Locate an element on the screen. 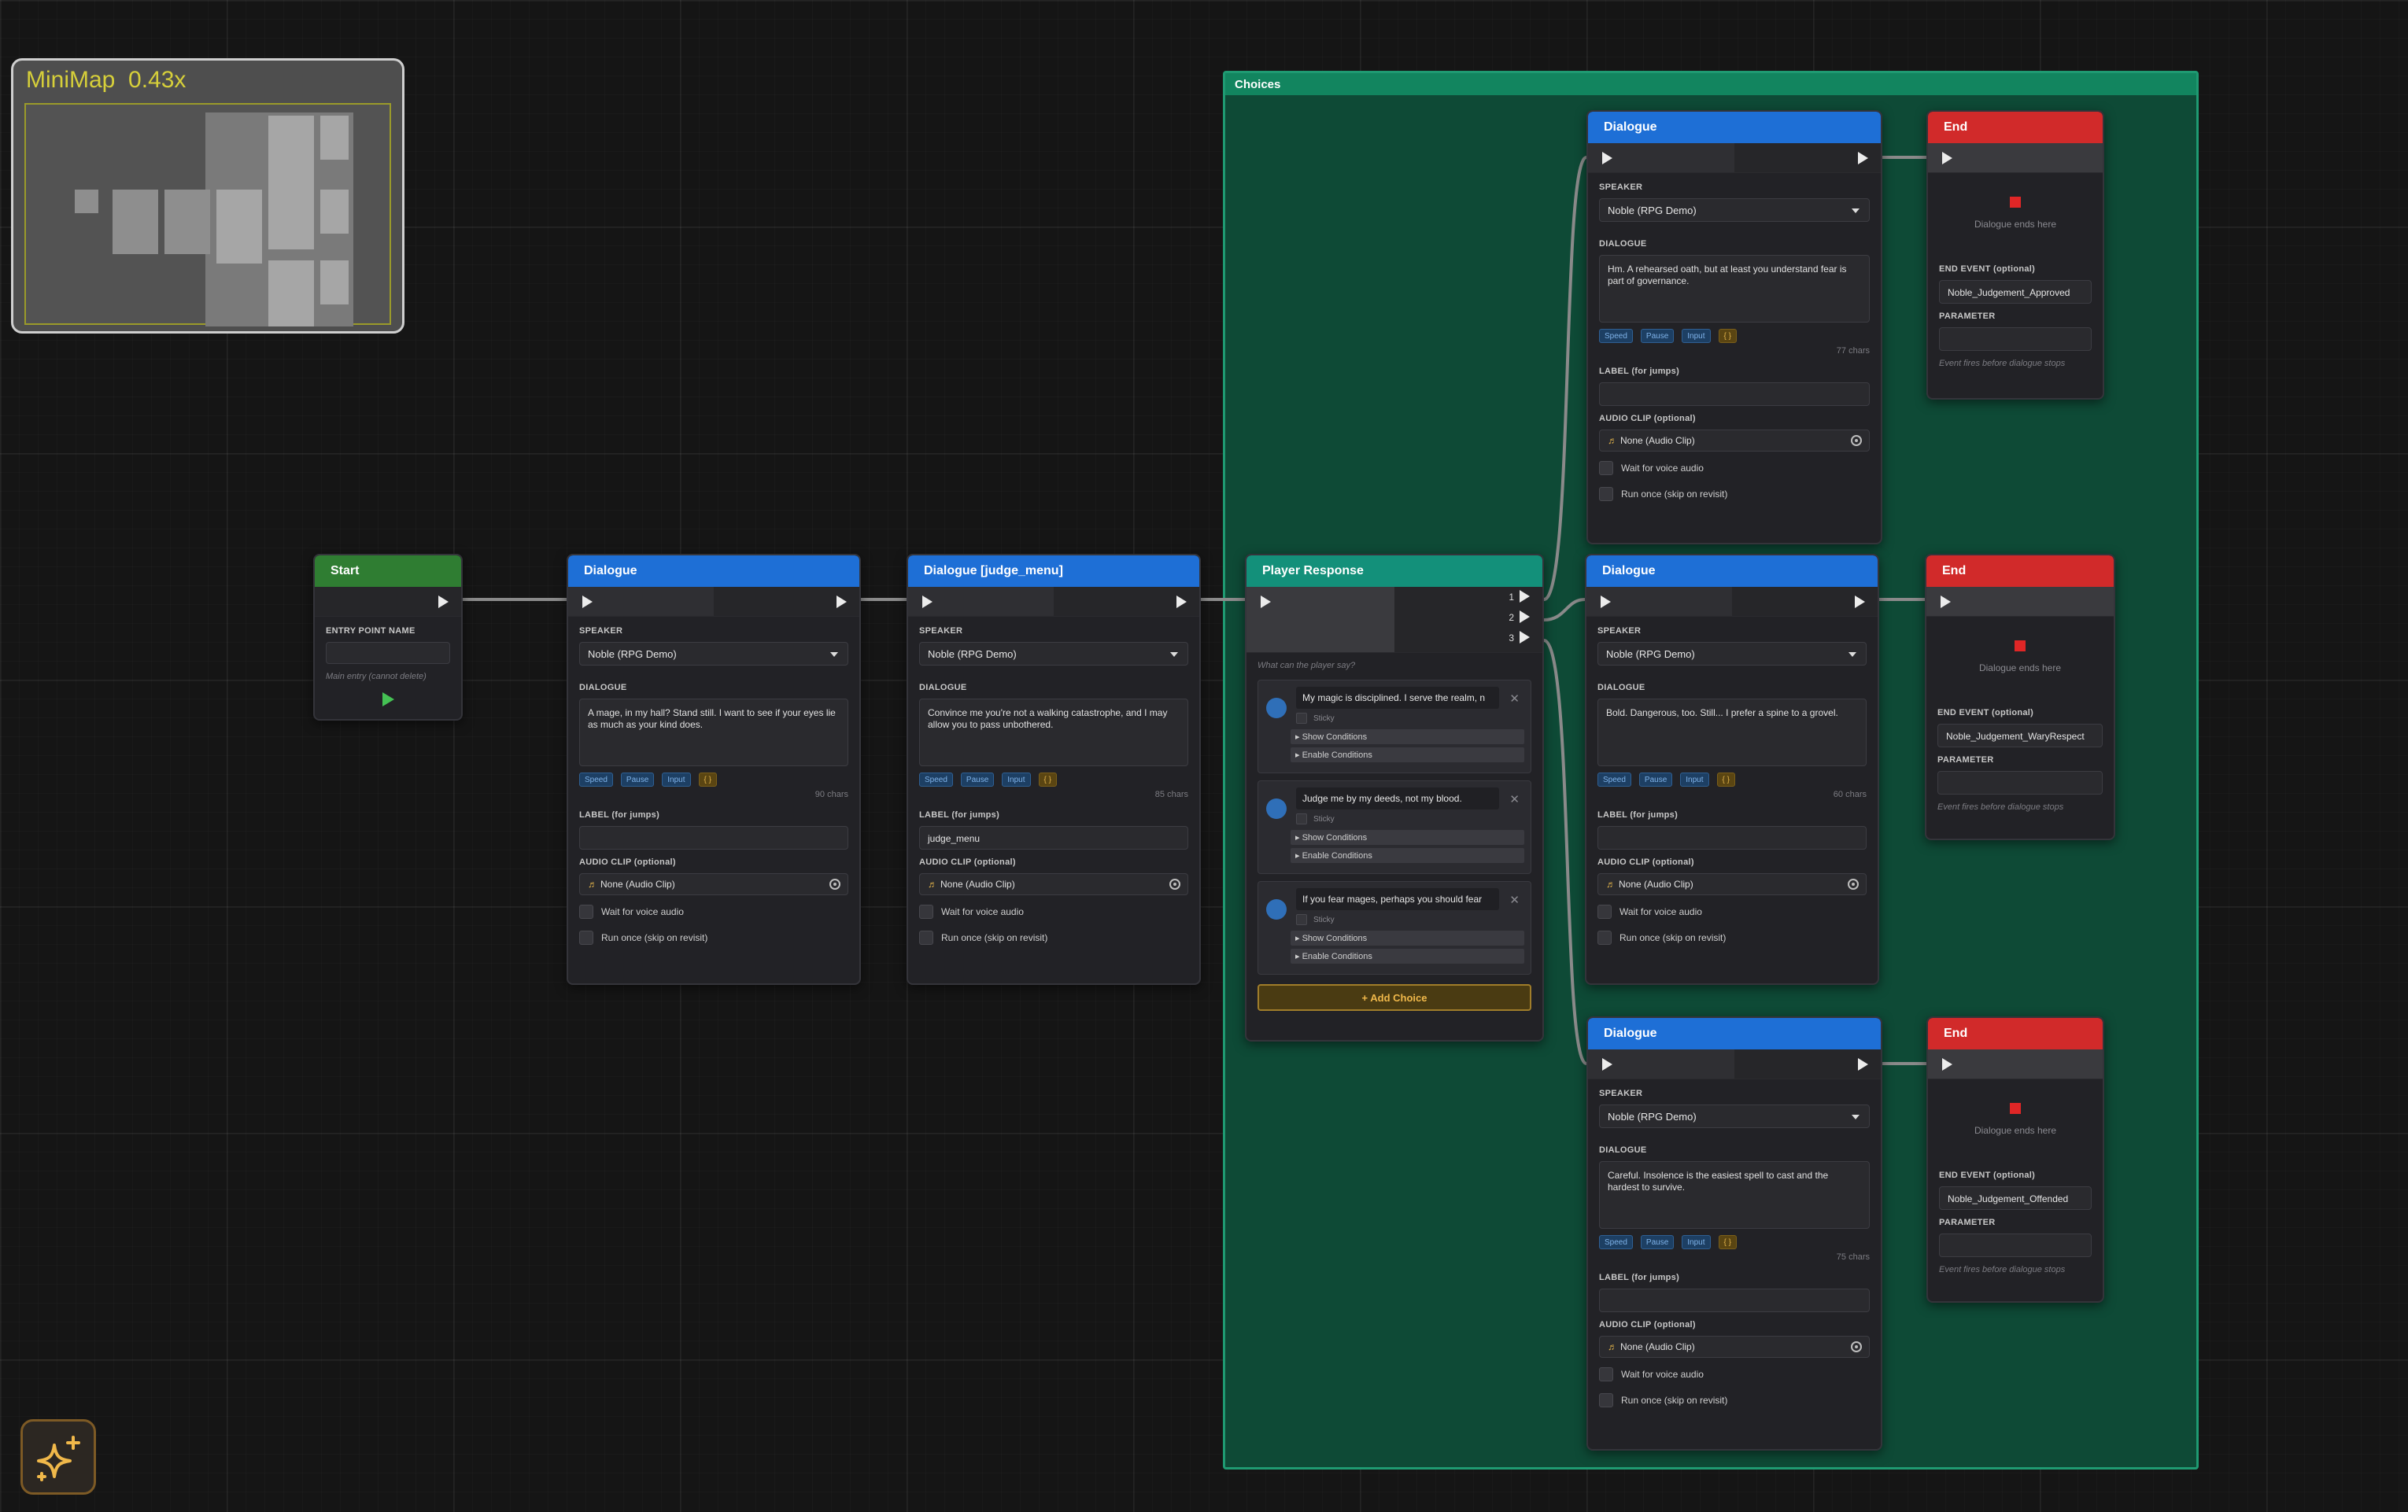  sticky-checkbox: Sticky is located at coordinates (1410, 919).